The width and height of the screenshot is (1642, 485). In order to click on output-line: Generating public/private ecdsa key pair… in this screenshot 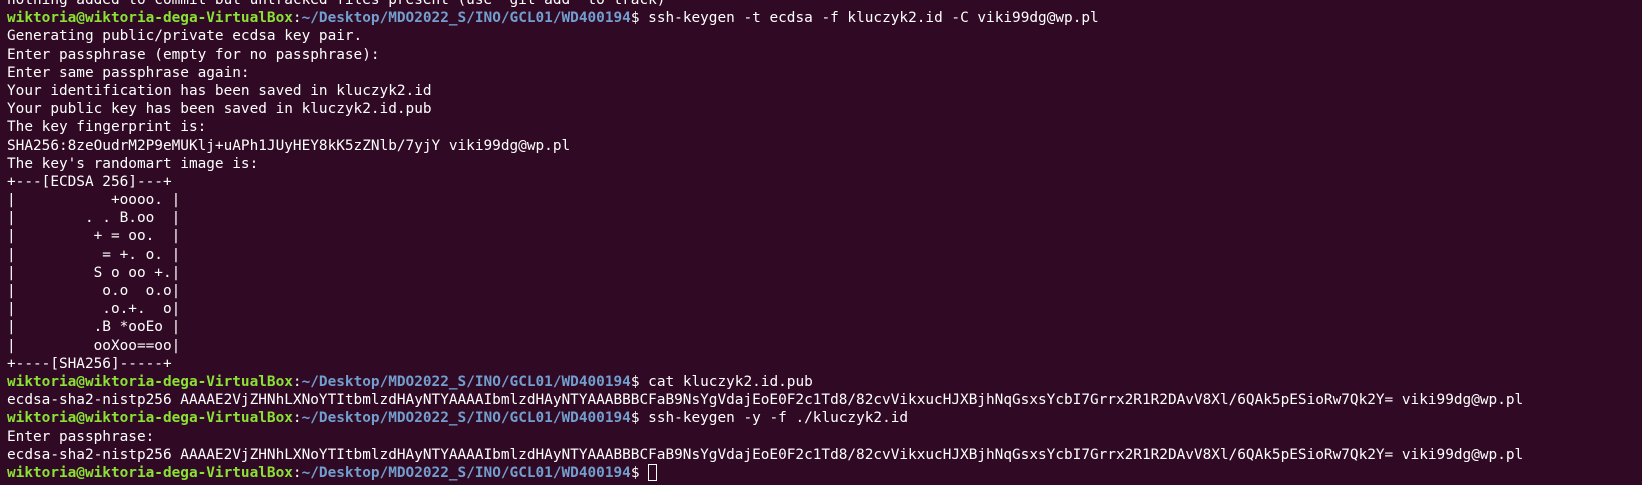, I will do `click(185, 36)`.